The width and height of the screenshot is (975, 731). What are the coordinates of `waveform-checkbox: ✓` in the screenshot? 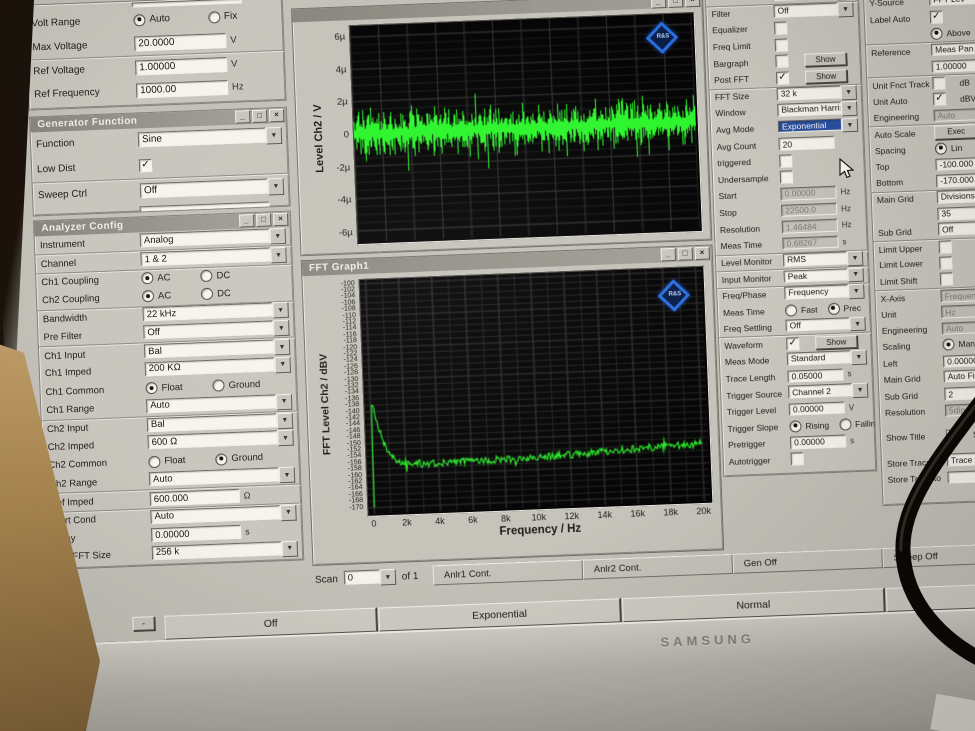 It's located at (793, 343).